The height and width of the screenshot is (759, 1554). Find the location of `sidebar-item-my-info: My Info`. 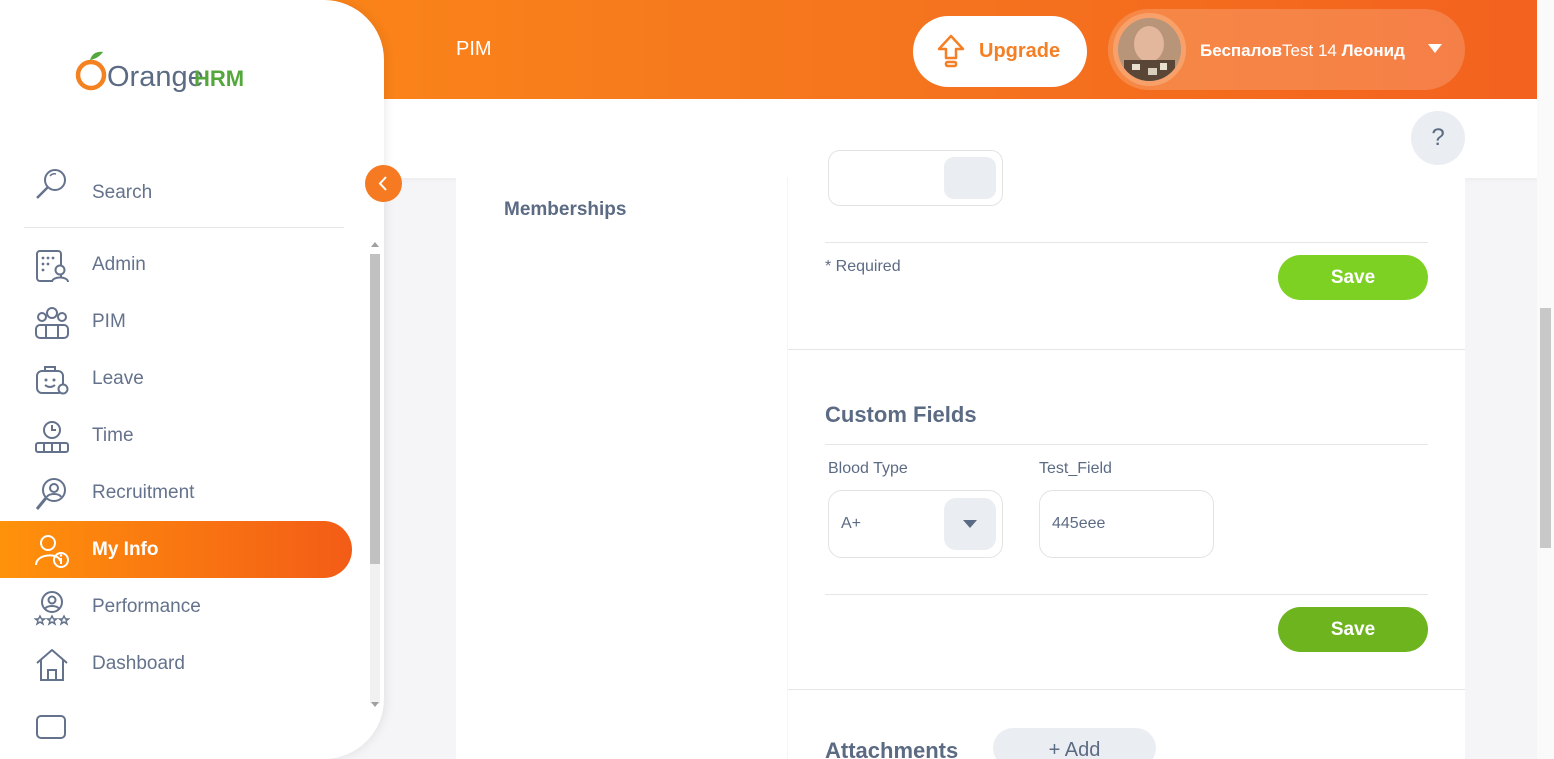

sidebar-item-my-info: My Info is located at coordinates (176, 549).